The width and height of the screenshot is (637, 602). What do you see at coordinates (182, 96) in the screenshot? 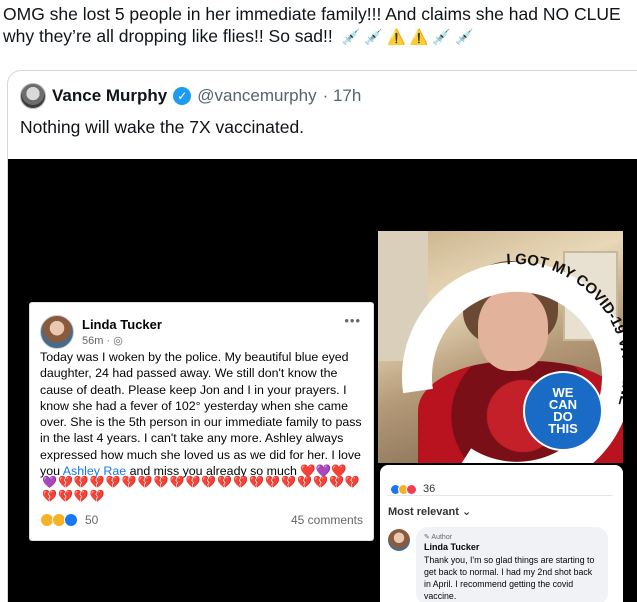
I see `verified-badge-icon: ✓` at bounding box center [182, 96].